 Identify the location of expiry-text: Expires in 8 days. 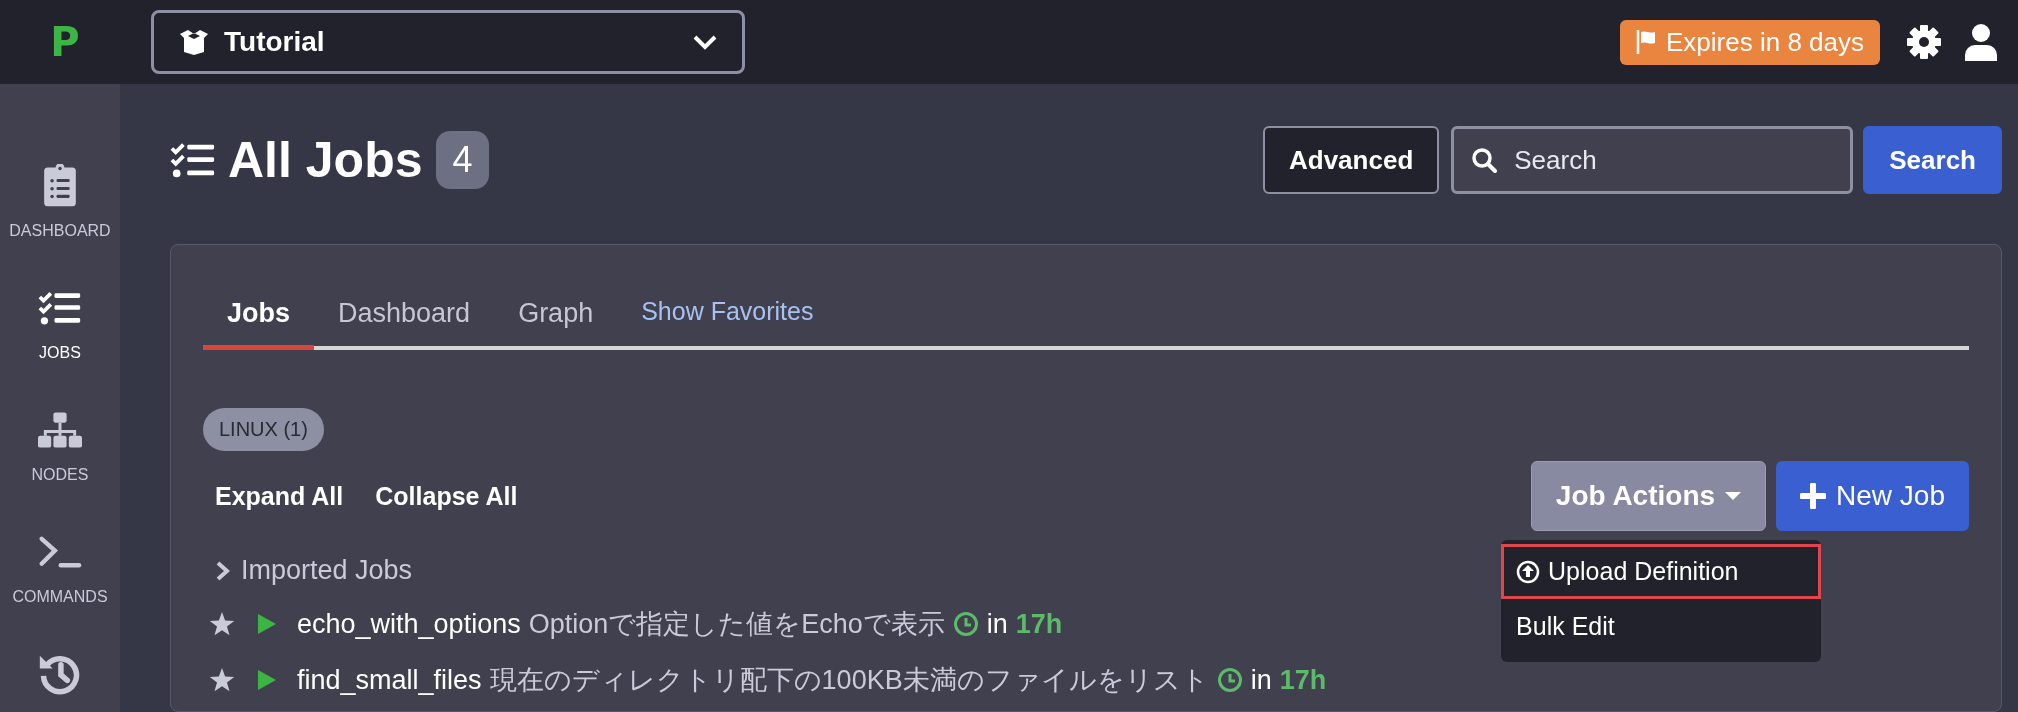
(1765, 42).